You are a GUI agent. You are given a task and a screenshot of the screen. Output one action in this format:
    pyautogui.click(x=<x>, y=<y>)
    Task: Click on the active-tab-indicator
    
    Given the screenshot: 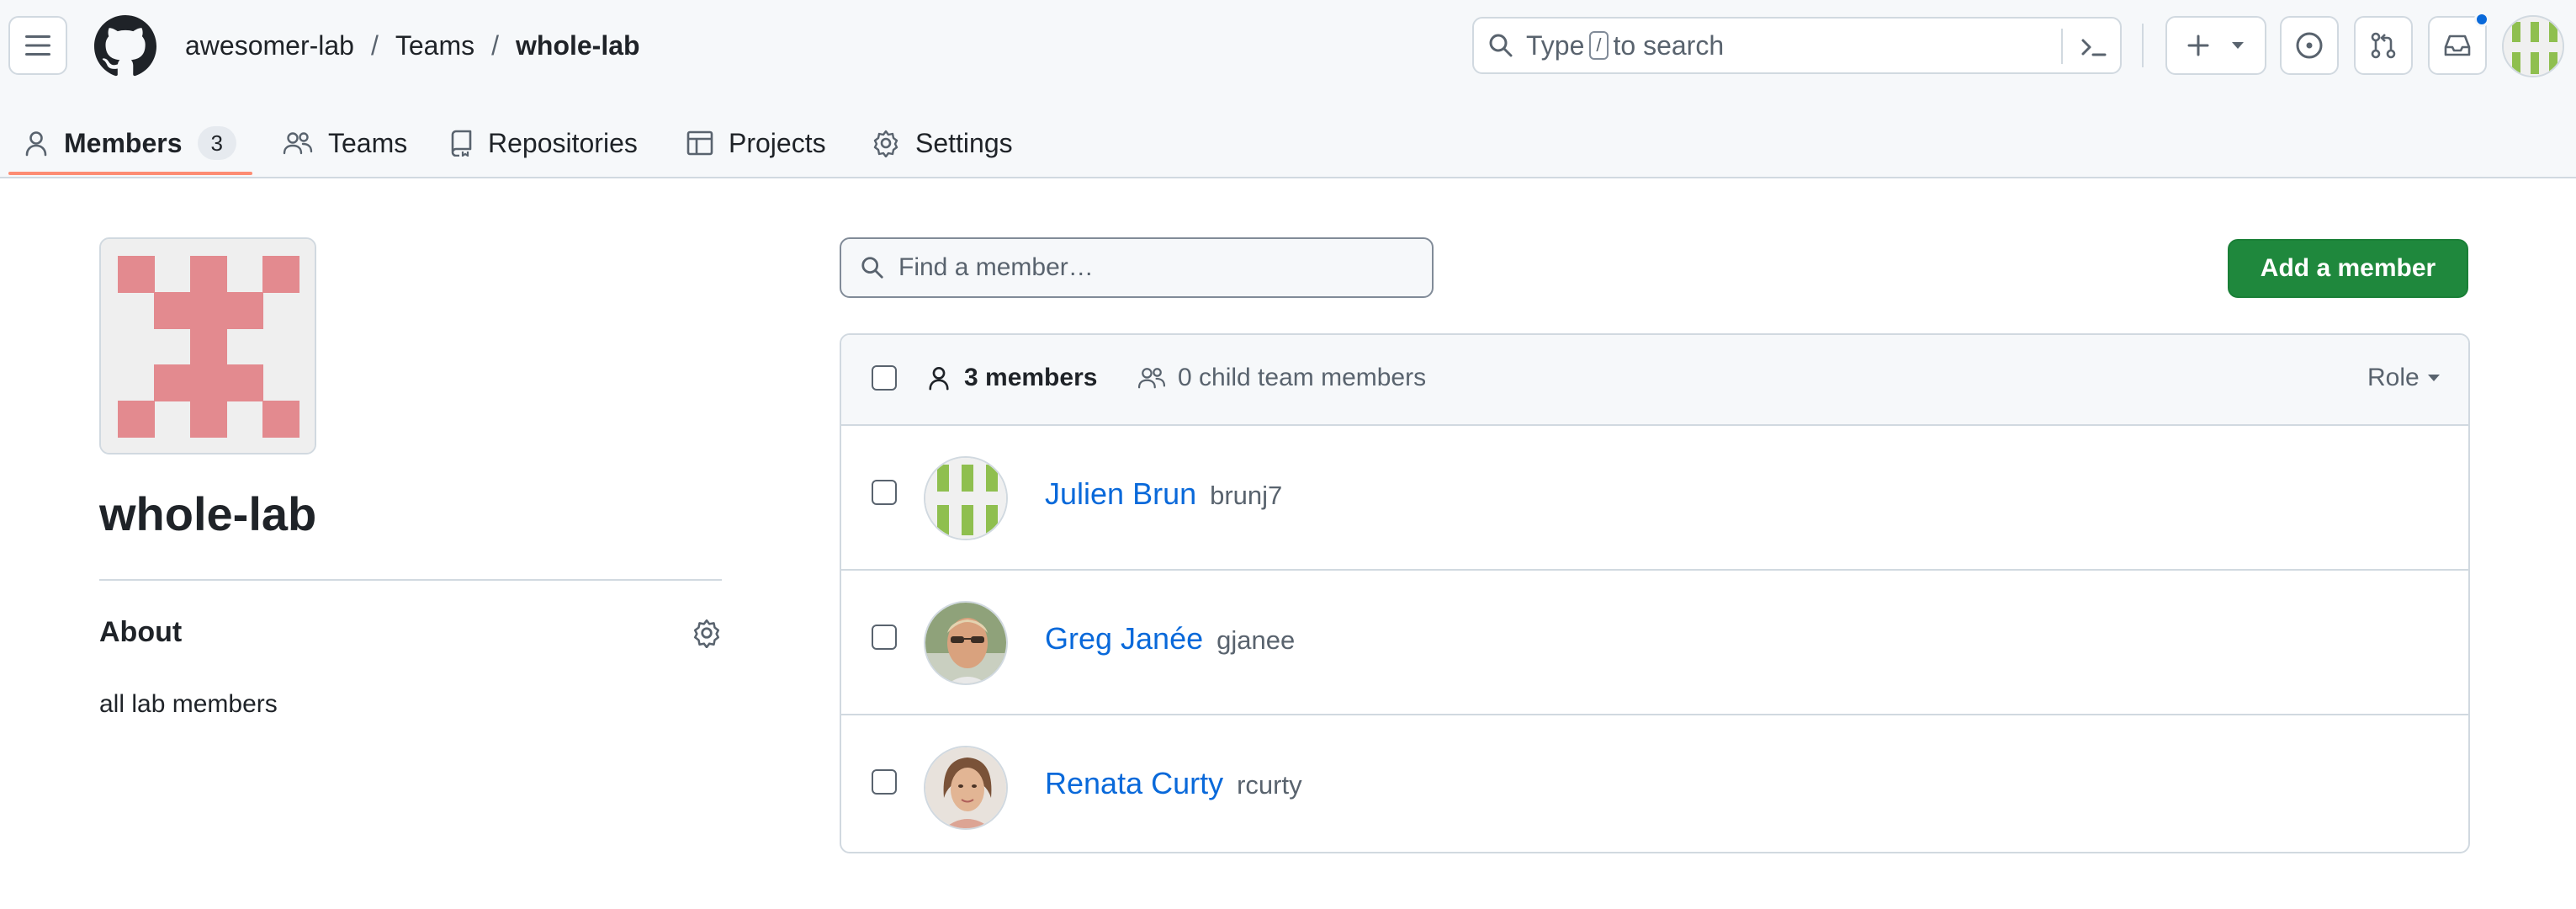 What is the action you would take?
    pyautogui.click(x=130, y=173)
    